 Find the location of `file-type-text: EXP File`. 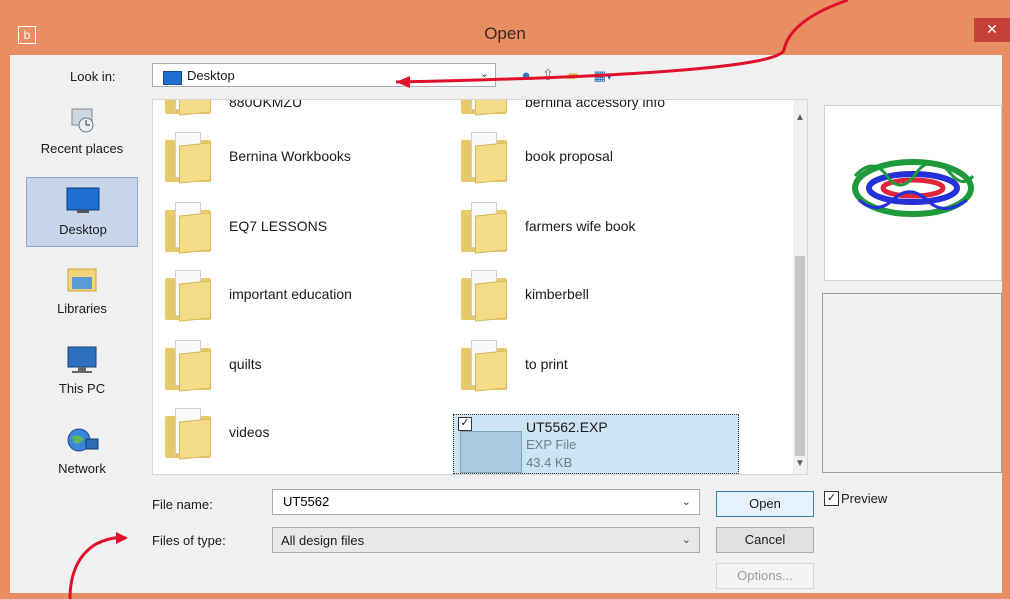

file-type-text: EXP File is located at coordinates (551, 444).